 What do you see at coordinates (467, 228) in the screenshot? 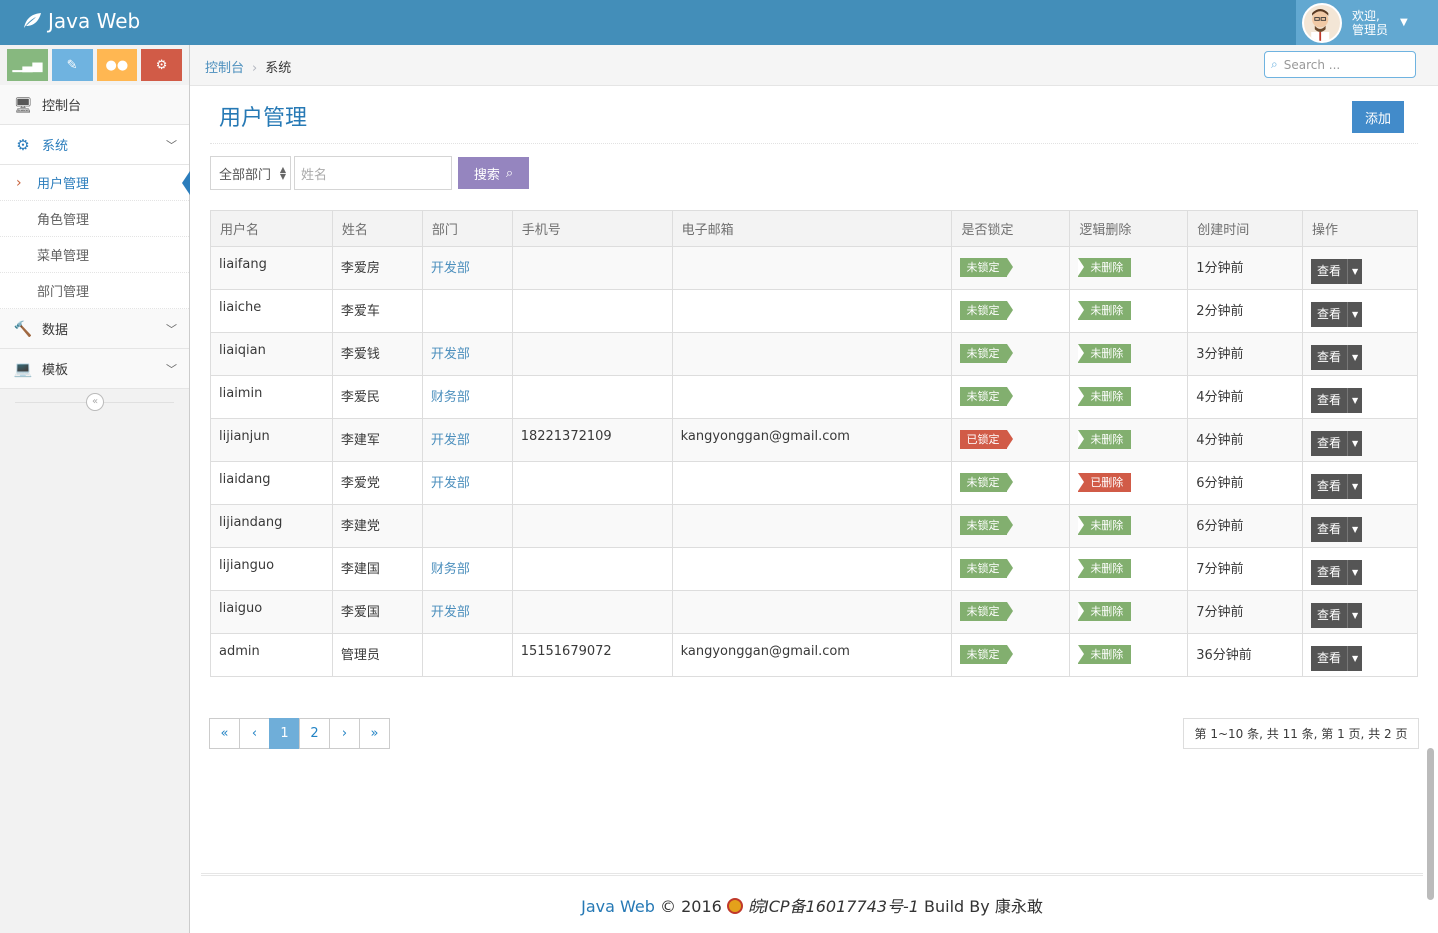
I see `column-header: 部门` at bounding box center [467, 228].